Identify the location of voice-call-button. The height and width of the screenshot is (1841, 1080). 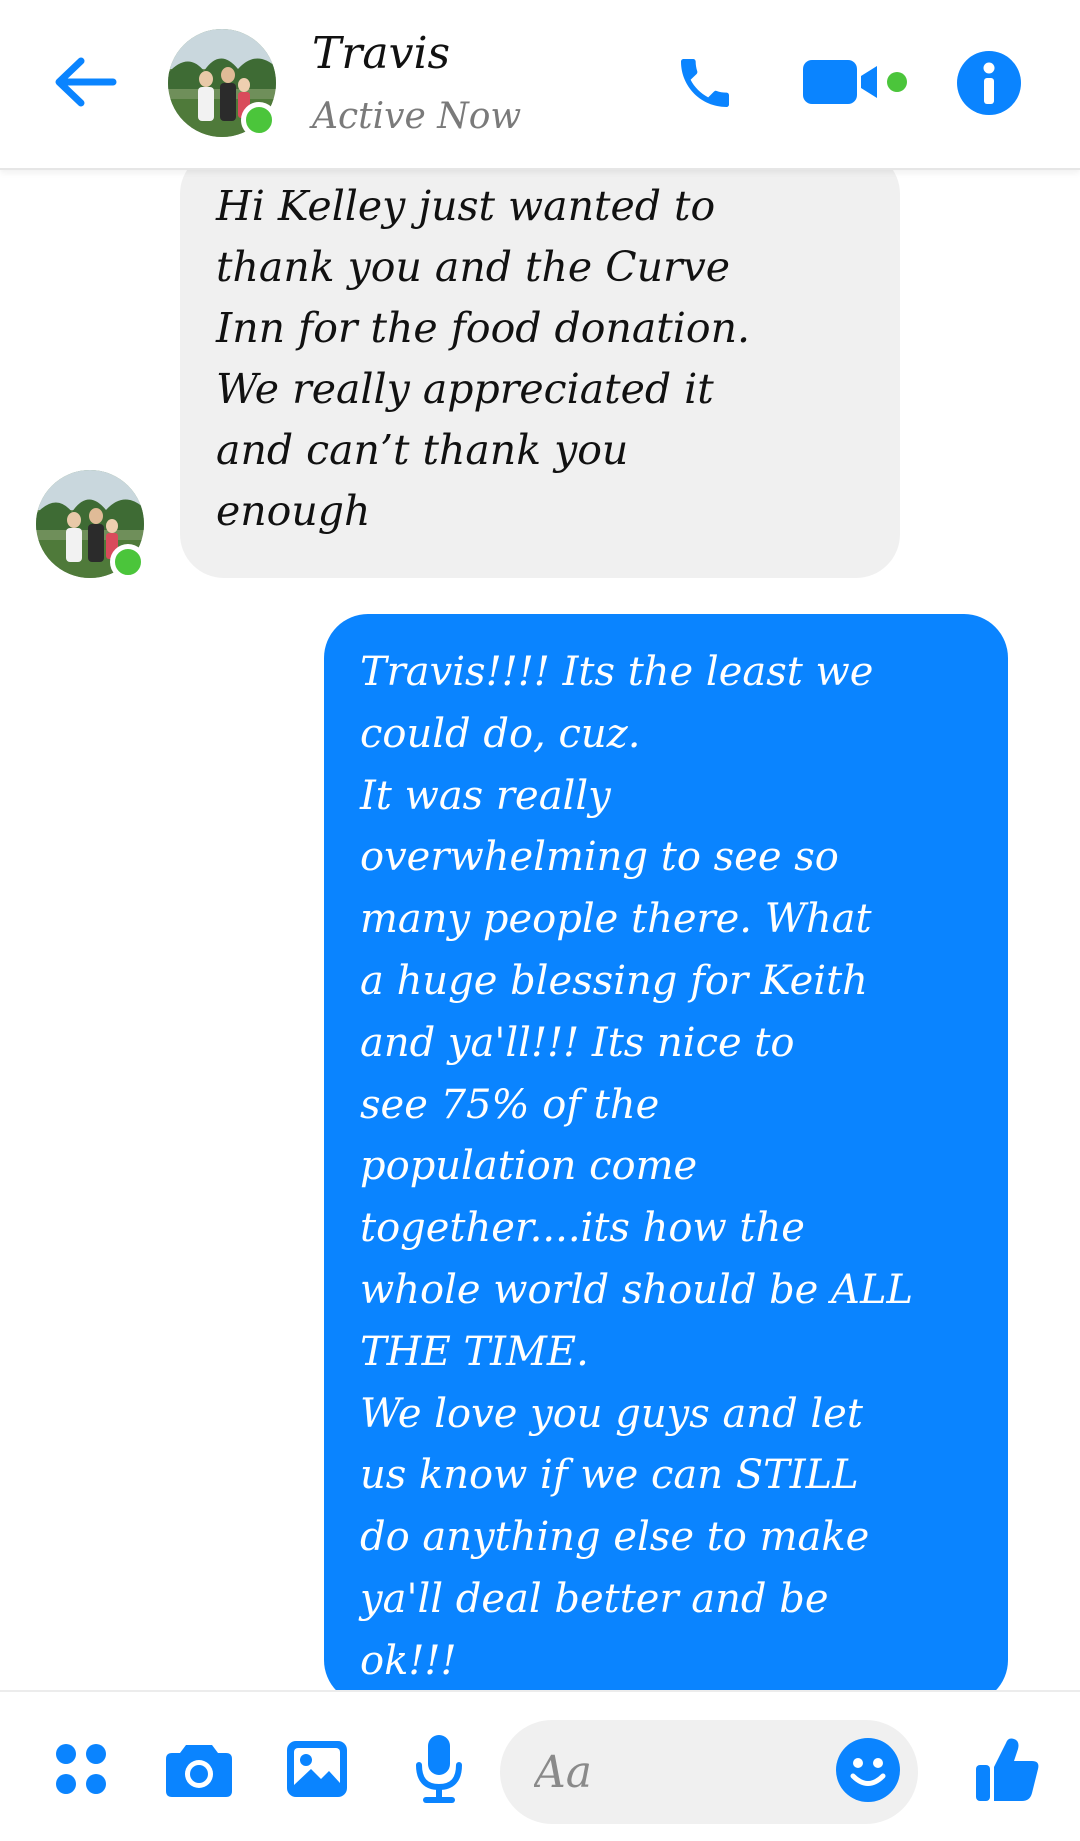
(705, 85).